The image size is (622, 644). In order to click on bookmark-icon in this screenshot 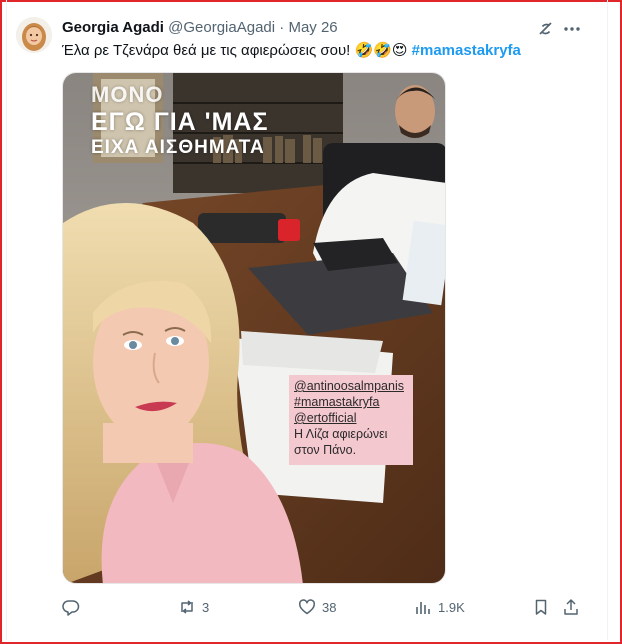, I will do `click(541, 607)`.